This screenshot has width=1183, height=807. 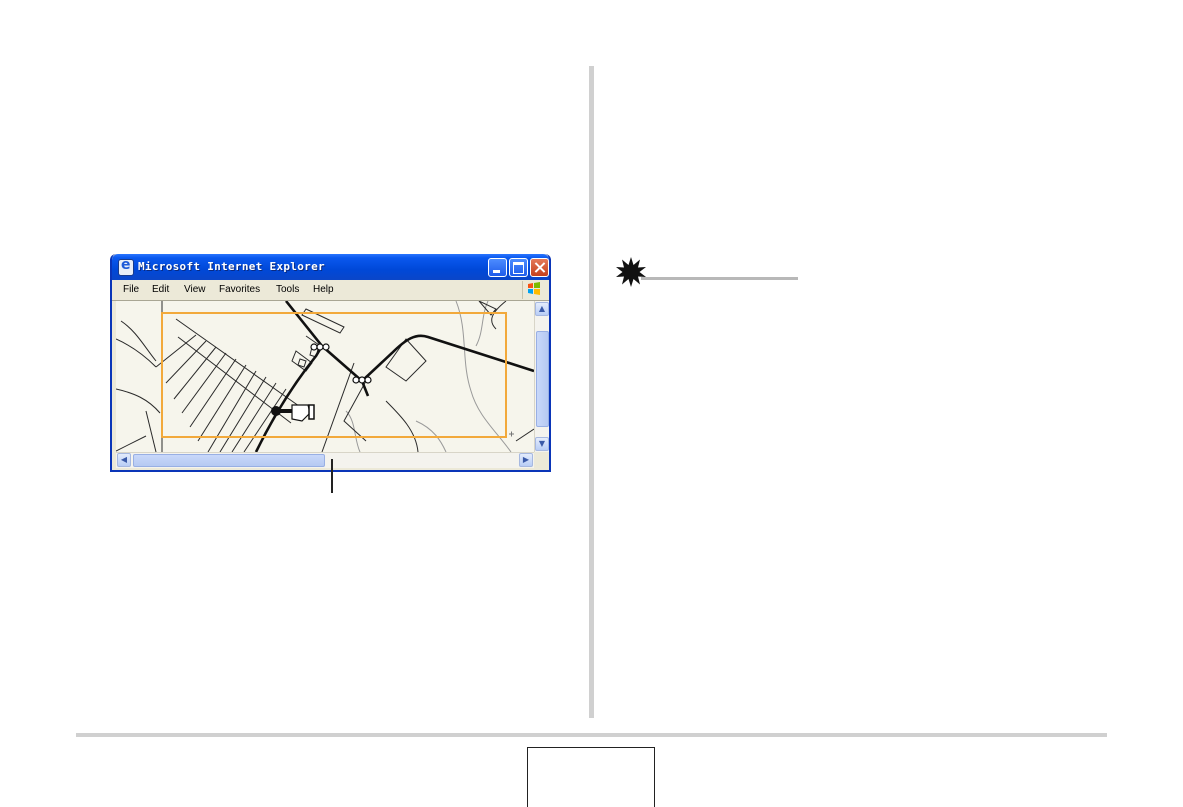 What do you see at coordinates (332, 476) in the screenshot?
I see `callout-line` at bounding box center [332, 476].